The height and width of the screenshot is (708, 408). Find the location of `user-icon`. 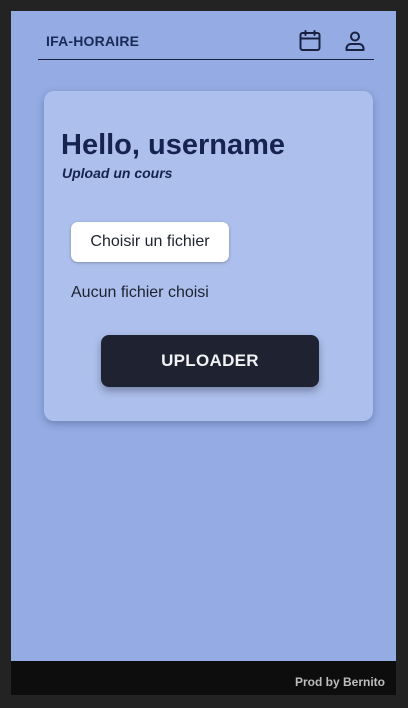

user-icon is located at coordinates (355, 41).